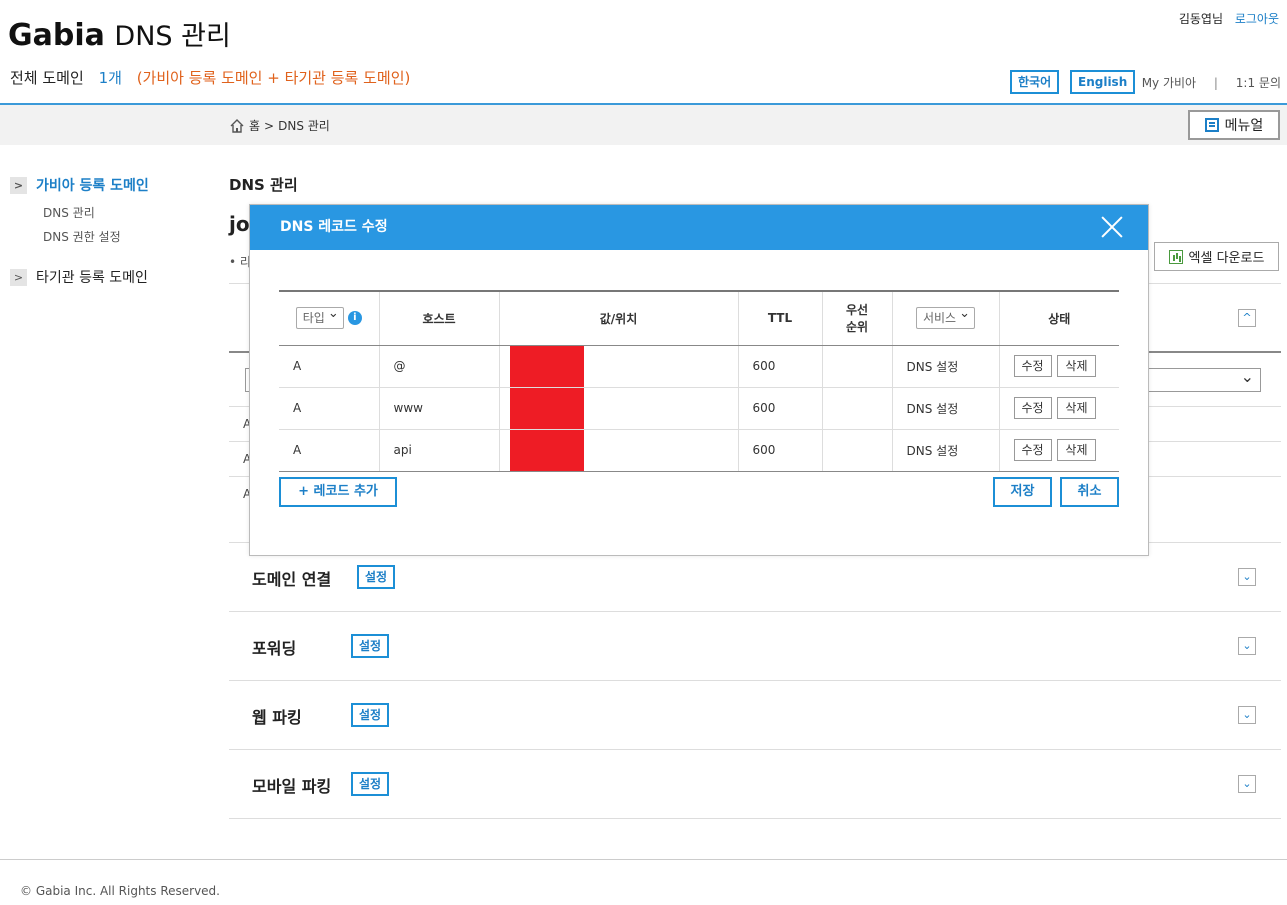 The height and width of the screenshot is (905, 1287). I want to click on section-title-web-parking: 웹 파킹, so click(277, 717).